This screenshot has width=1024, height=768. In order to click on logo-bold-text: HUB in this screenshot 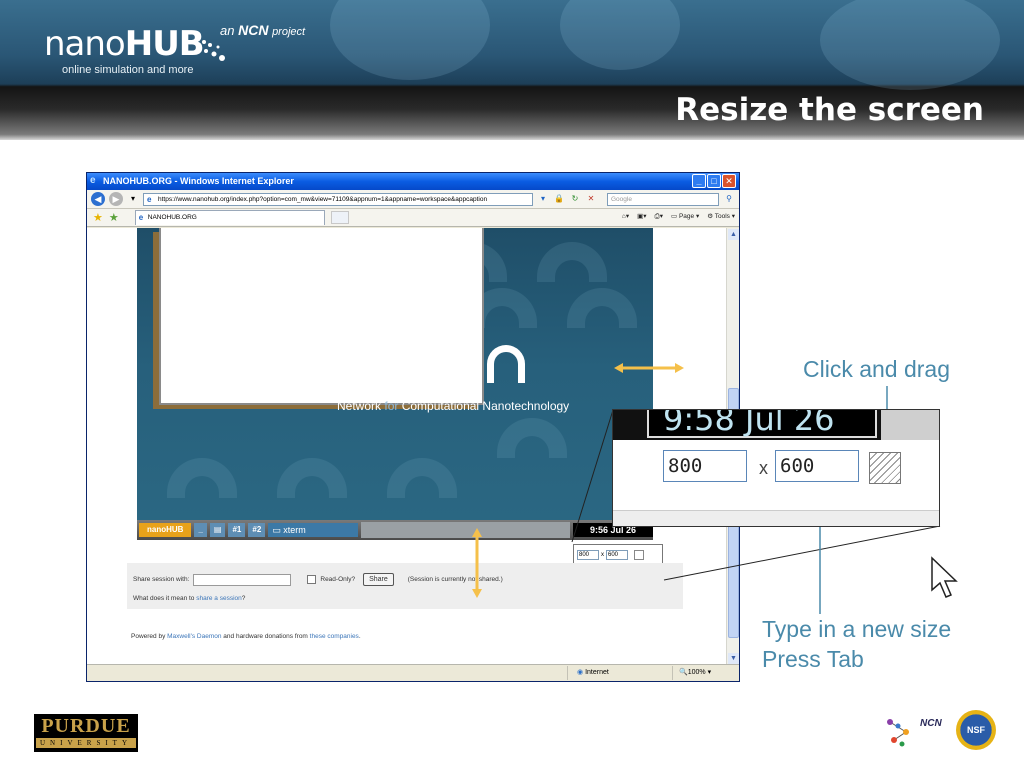, I will do `click(164, 44)`.